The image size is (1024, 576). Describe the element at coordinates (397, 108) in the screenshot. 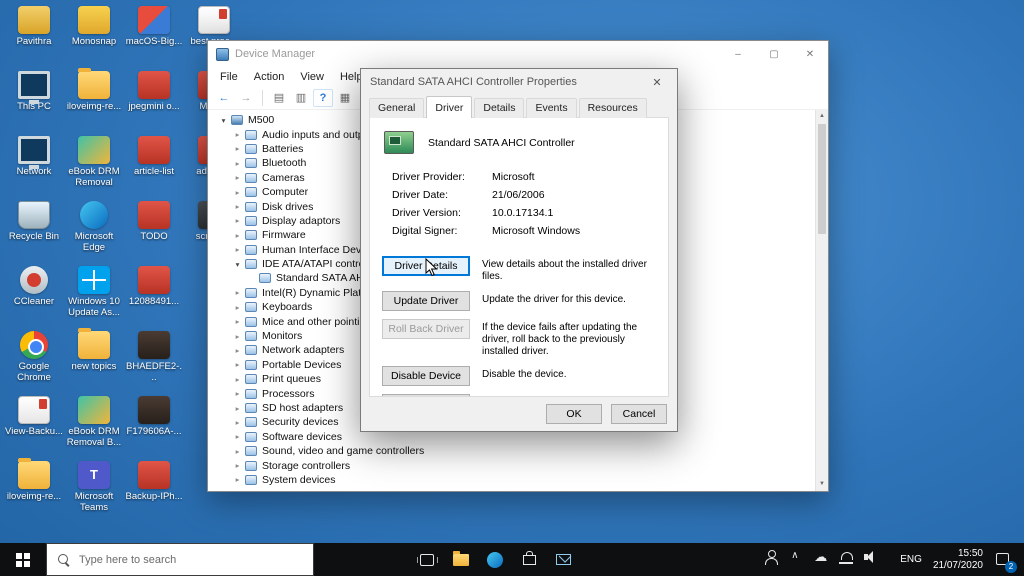

I see `tab-general: General` at that location.